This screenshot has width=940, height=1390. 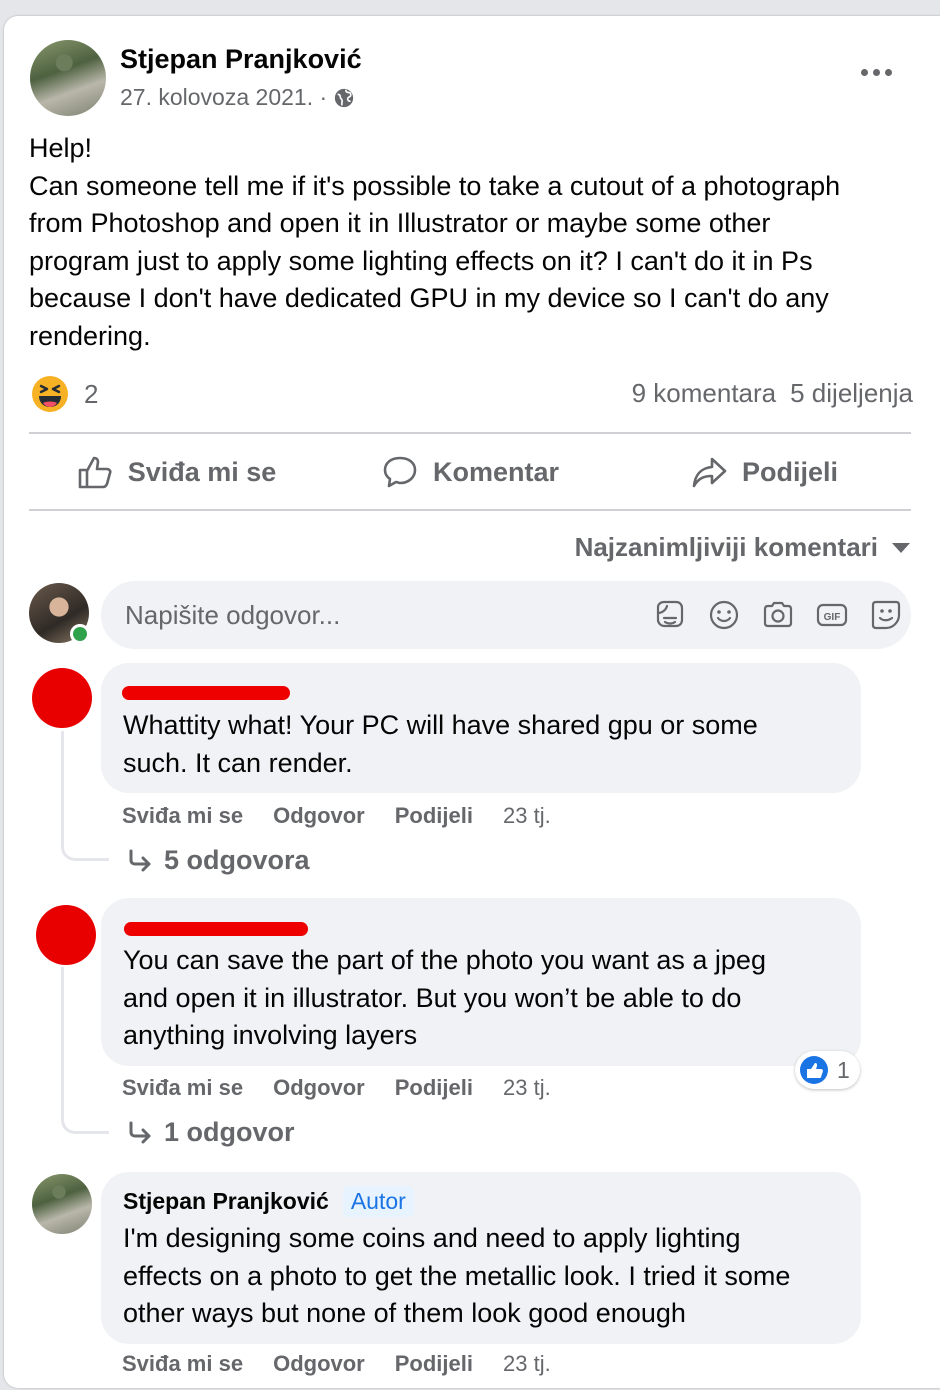 I want to click on post-stats: 9 komentara 5 dijeljenja, so click(x=772, y=393).